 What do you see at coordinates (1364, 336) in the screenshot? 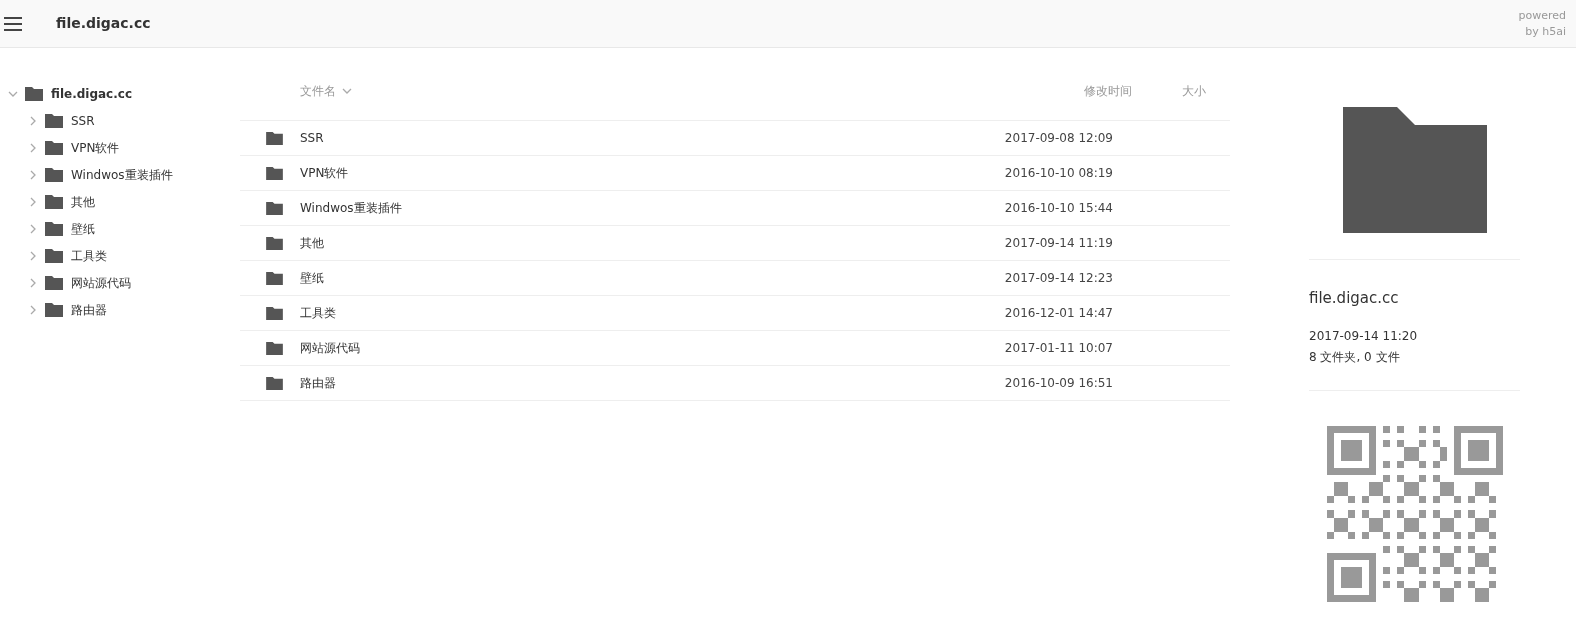
I see `modified-date: 2017-09-14 11:20` at bounding box center [1364, 336].